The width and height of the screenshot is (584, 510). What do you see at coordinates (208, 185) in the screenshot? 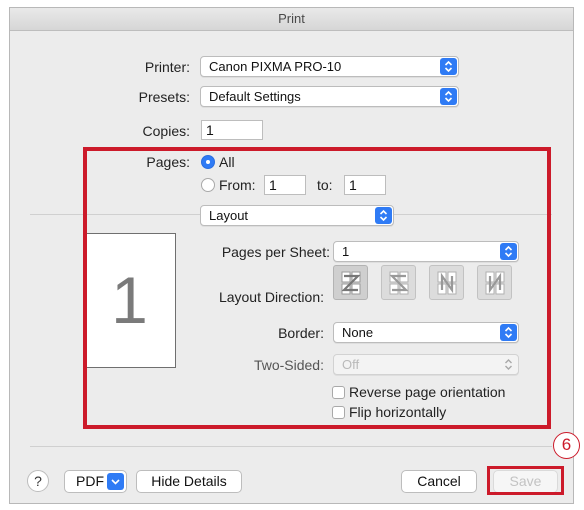
I see `pages-from-radio` at bounding box center [208, 185].